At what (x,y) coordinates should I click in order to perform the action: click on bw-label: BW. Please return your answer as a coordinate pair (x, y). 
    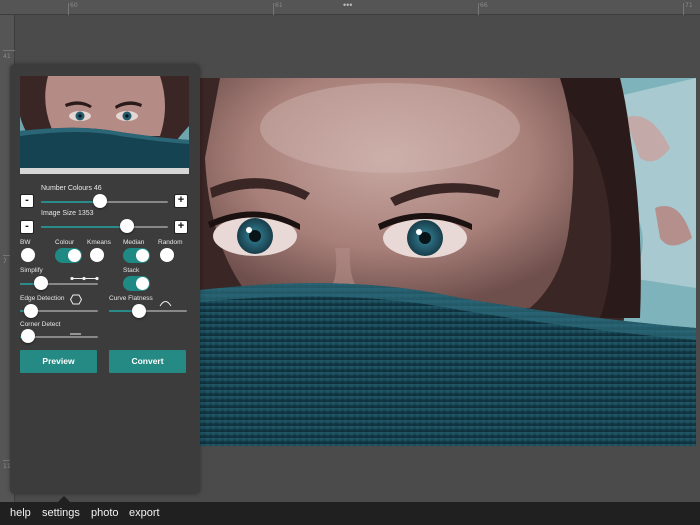
    Looking at the image, I should click on (25, 242).